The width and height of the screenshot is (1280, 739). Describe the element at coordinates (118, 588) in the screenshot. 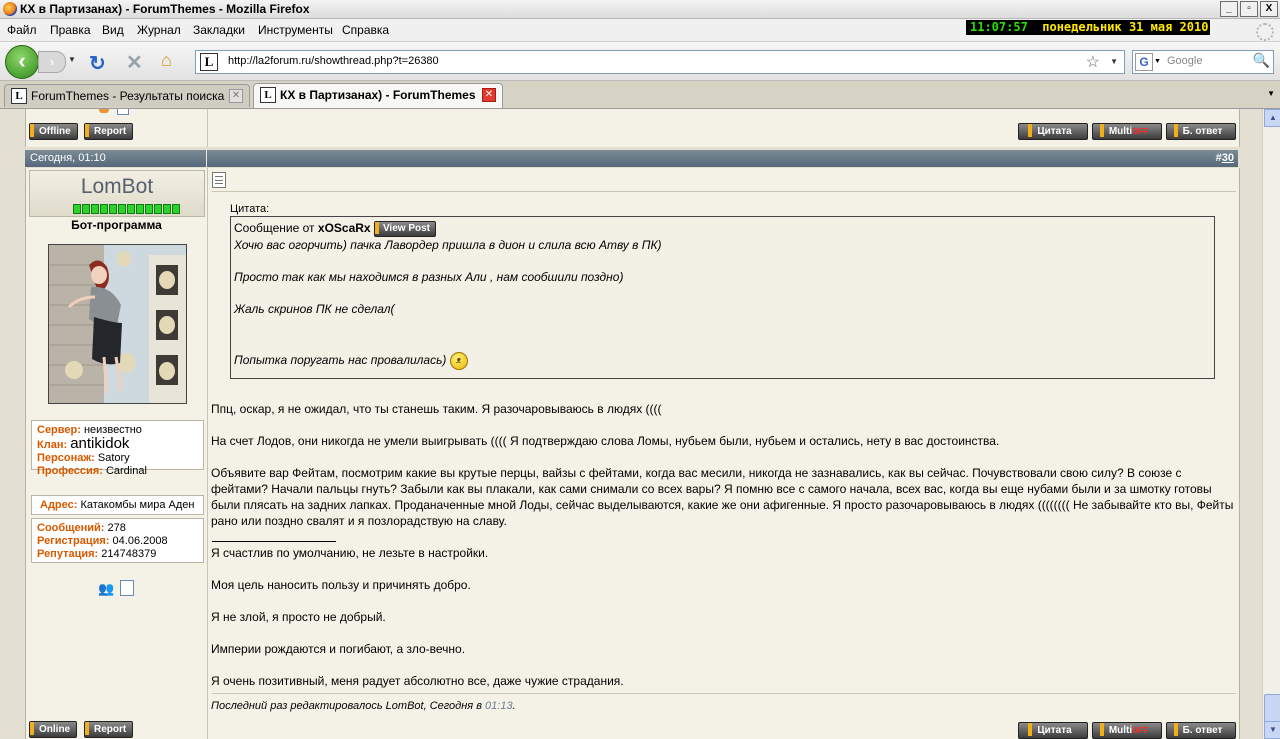

I see `user-action-icons: 👥` at that location.